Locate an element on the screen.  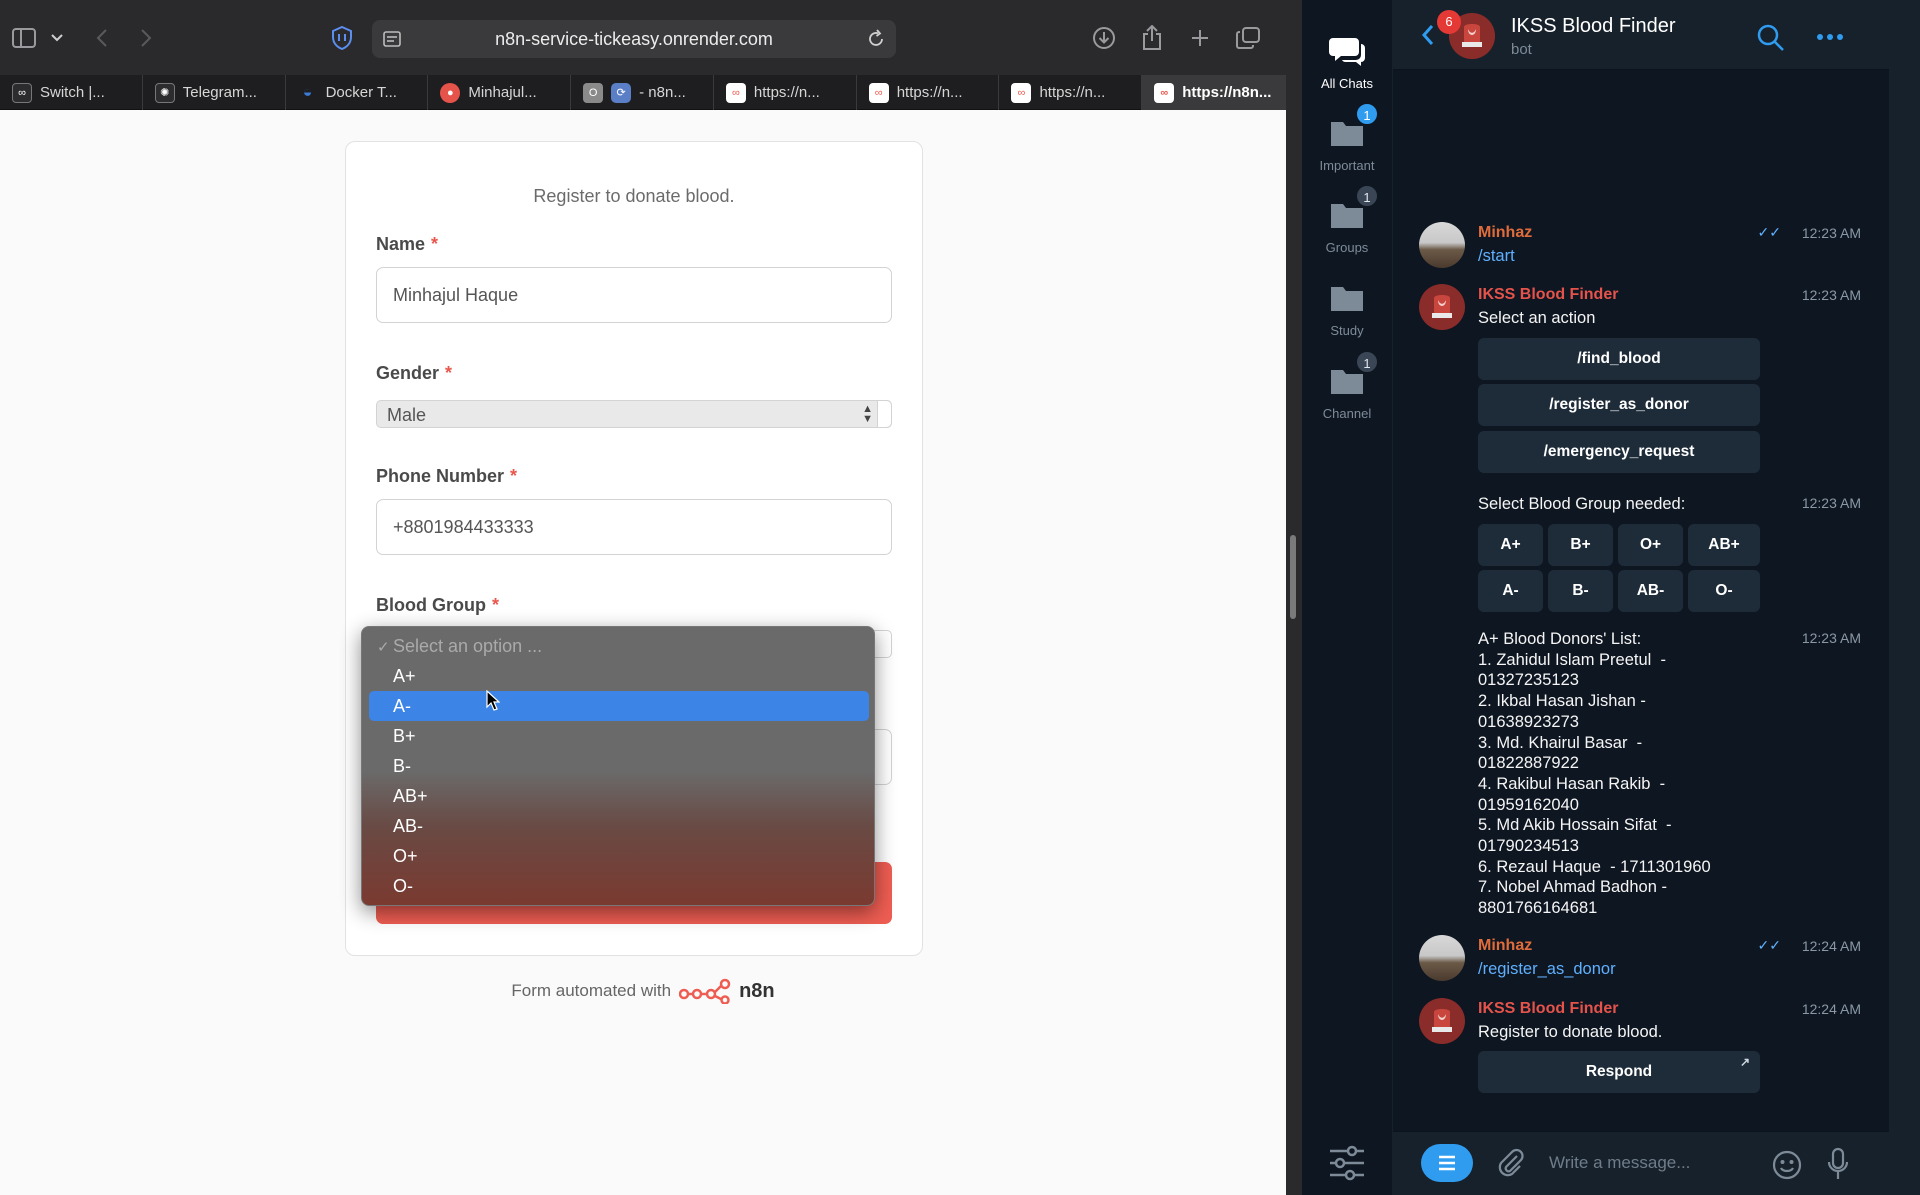
option-ab-neg: AB- is located at coordinates (619, 826).